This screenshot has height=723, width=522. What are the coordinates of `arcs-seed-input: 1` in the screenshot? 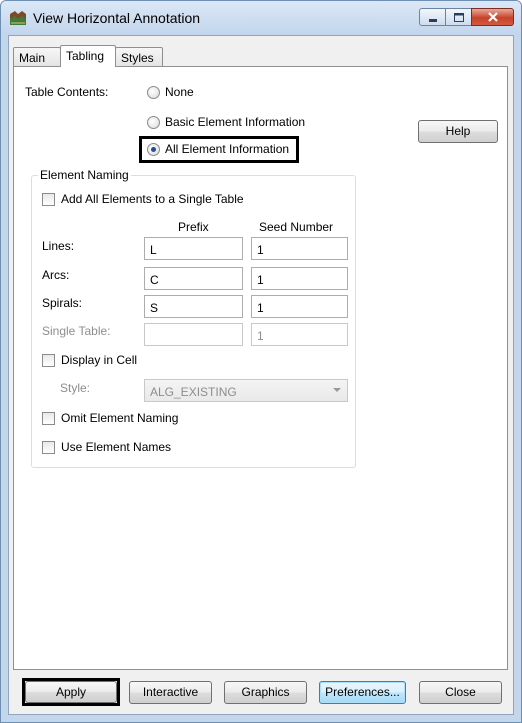 It's located at (299, 278).